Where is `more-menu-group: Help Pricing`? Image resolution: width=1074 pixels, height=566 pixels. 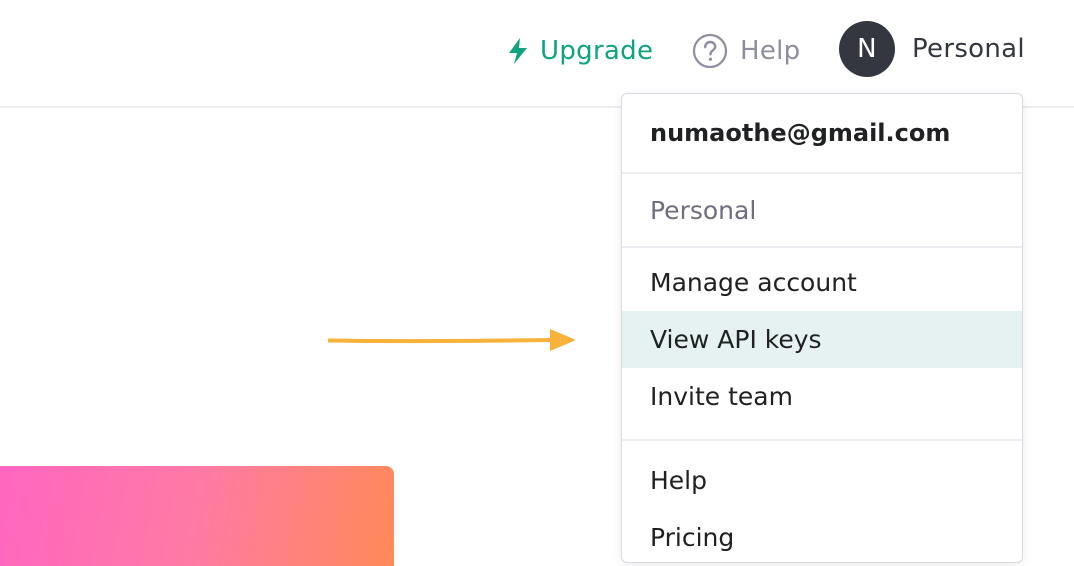 more-menu-group: Help Pricing is located at coordinates (822, 501).